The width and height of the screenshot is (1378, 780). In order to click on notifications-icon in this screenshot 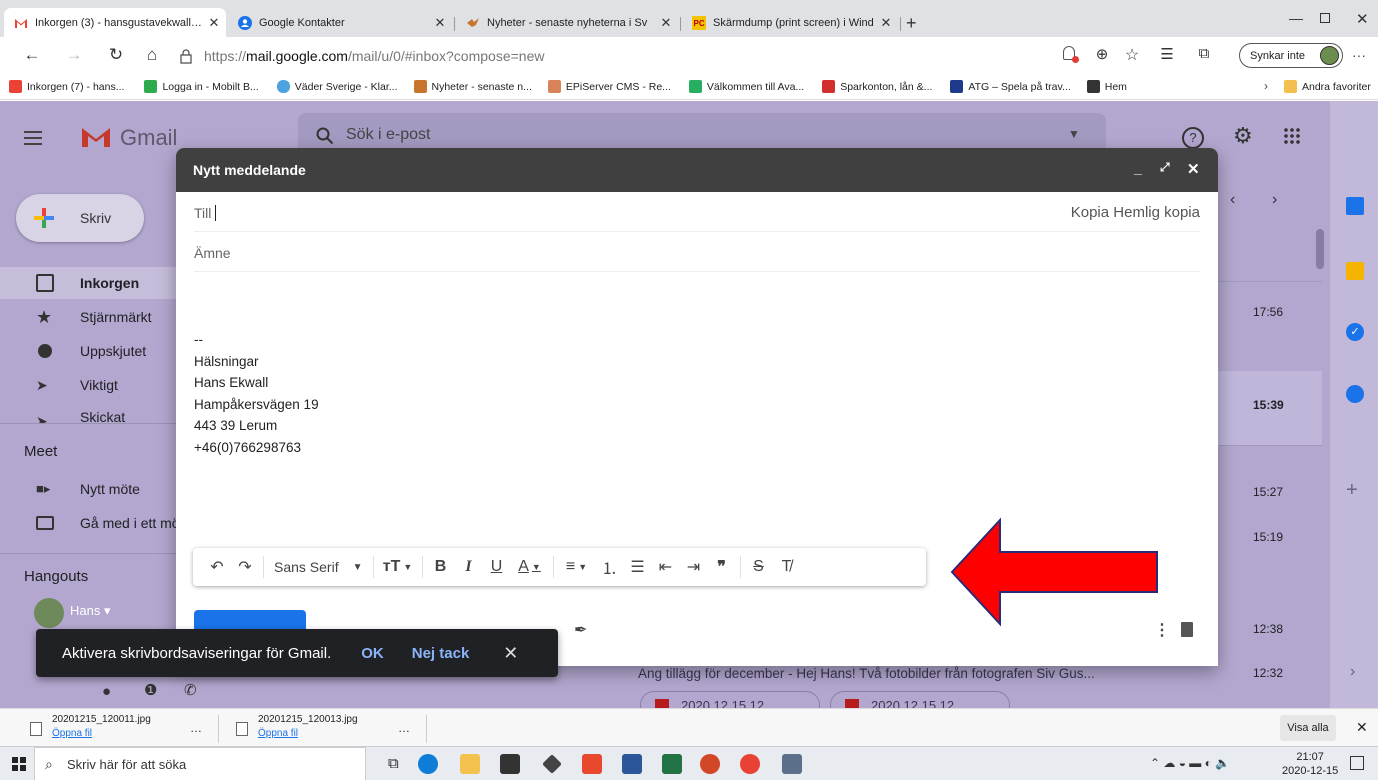, I will do `click(1357, 763)`.